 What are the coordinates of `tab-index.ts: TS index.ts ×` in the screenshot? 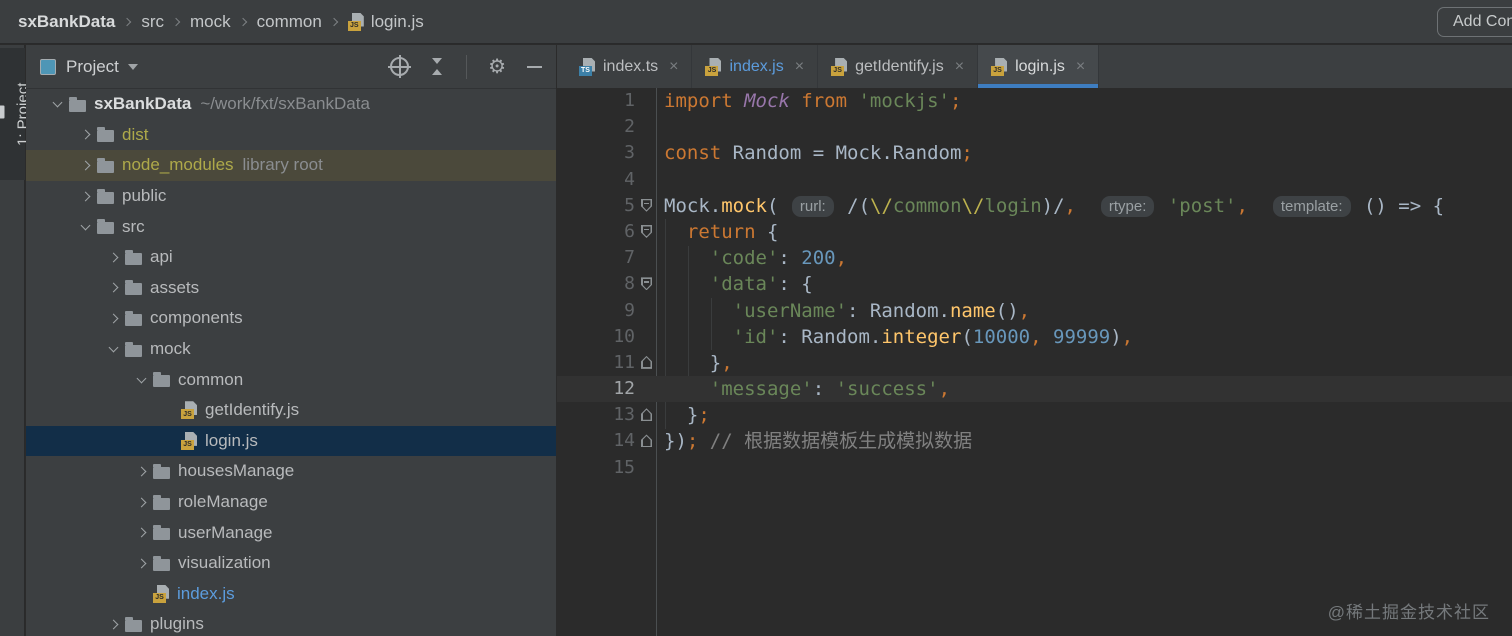 It's located at (629, 66).